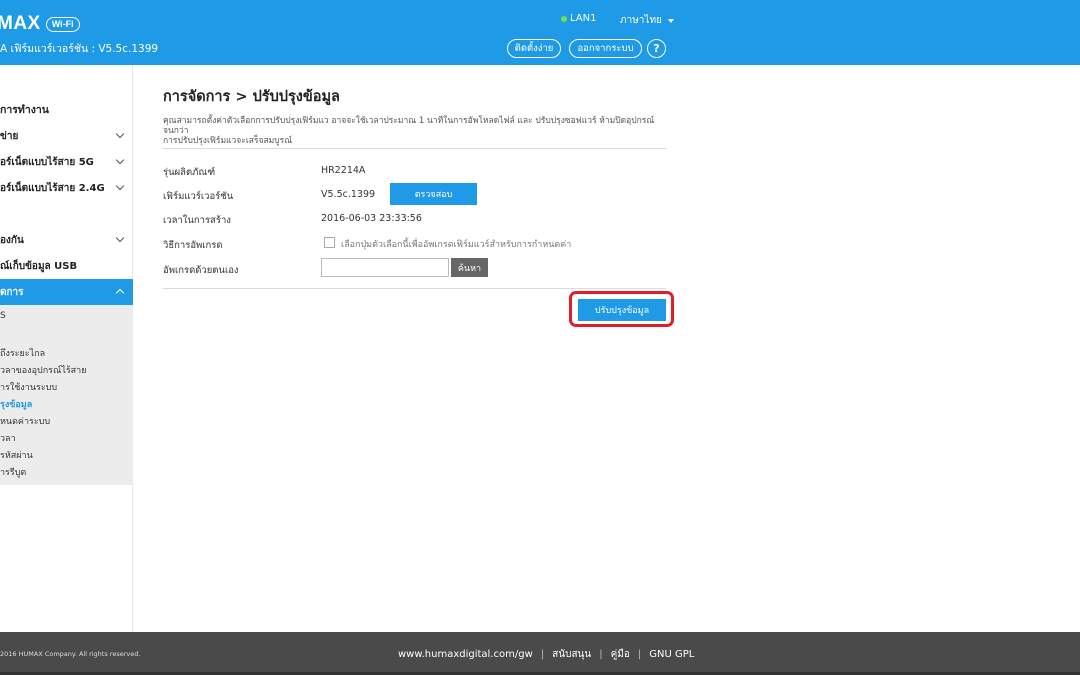  I want to click on submenu-item-password: รหัสผ่าน, so click(16, 455).